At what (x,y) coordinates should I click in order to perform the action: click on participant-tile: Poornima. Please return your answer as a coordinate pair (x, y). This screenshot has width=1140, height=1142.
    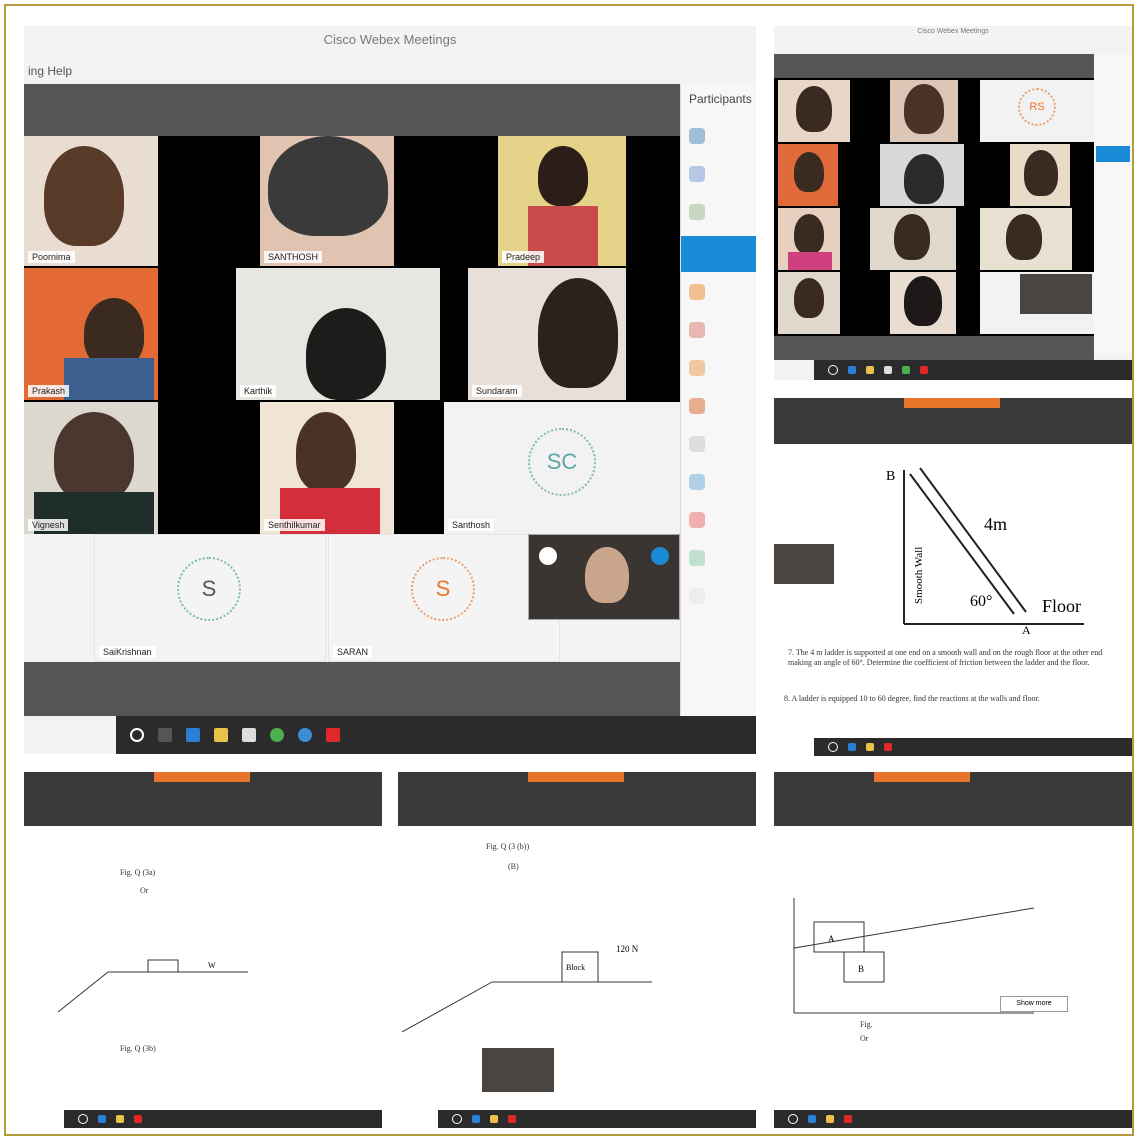
    Looking at the image, I should click on (91, 201).